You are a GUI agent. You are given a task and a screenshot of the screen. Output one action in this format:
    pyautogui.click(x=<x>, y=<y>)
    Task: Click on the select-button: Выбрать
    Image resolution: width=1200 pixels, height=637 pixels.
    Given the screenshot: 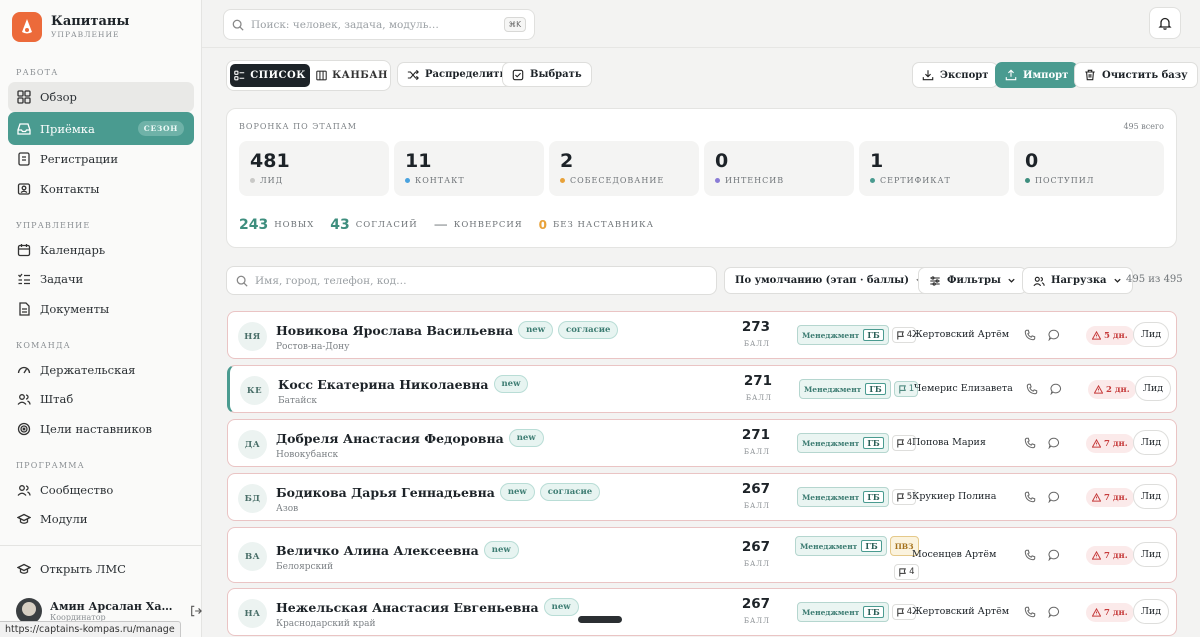 What is the action you would take?
    pyautogui.click(x=547, y=74)
    